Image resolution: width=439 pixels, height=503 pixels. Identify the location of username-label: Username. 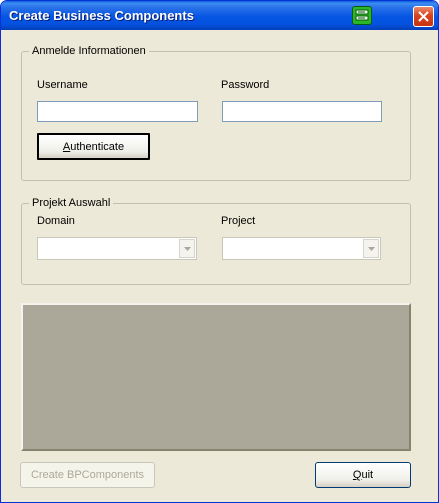
(62, 85).